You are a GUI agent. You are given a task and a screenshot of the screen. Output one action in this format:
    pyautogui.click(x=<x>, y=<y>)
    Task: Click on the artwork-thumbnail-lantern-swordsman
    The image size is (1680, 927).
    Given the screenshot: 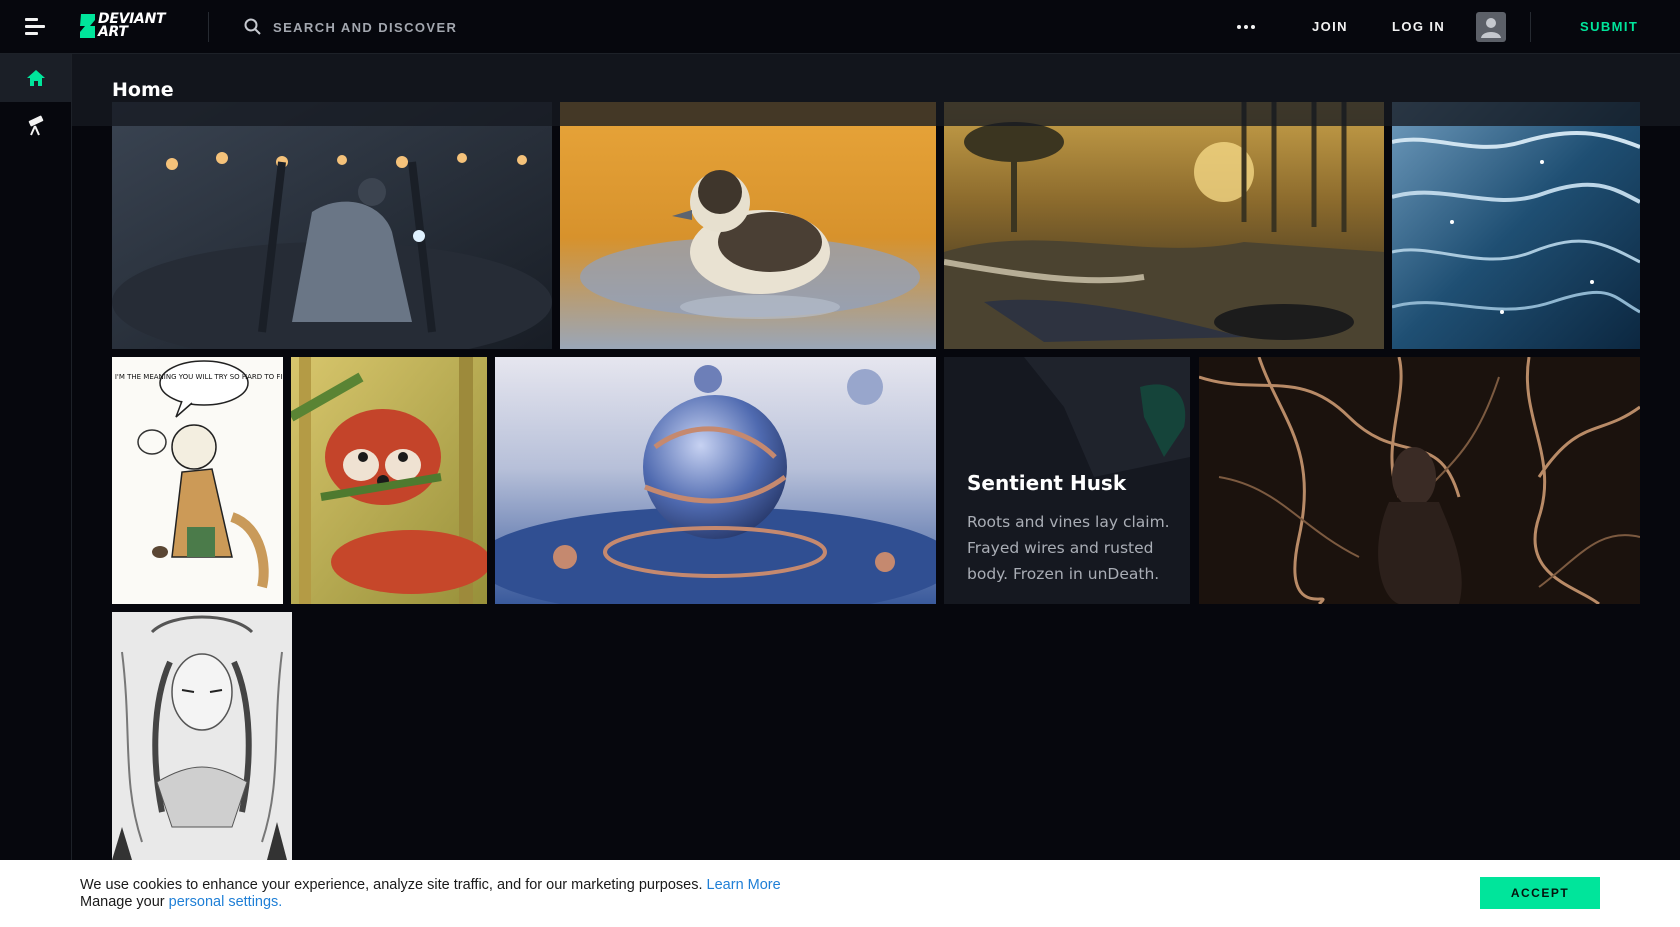 What is the action you would take?
    pyautogui.click(x=332, y=225)
    